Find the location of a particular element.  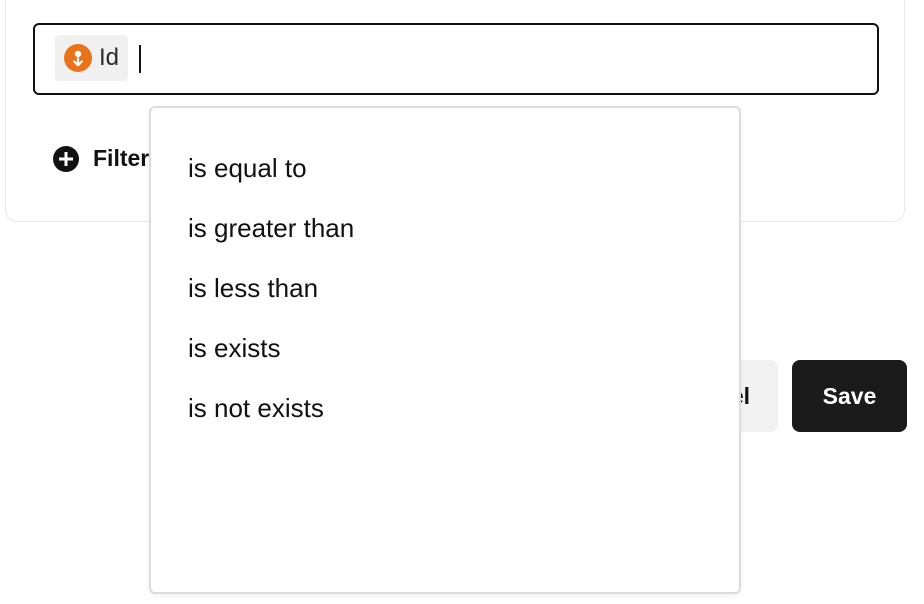

filter-input: Id is located at coordinates (456, 59).